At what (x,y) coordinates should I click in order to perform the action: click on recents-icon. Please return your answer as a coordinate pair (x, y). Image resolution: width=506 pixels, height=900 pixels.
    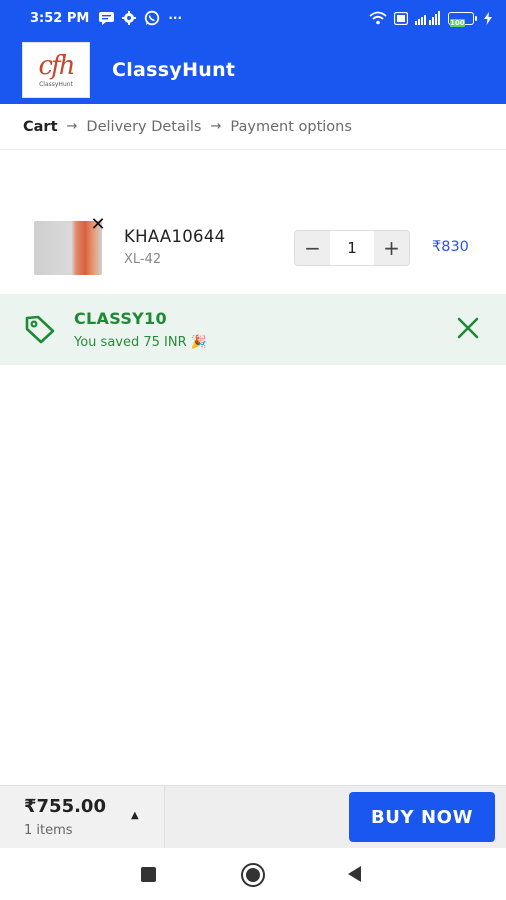
    Looking at the image, I should click on (148, 874).